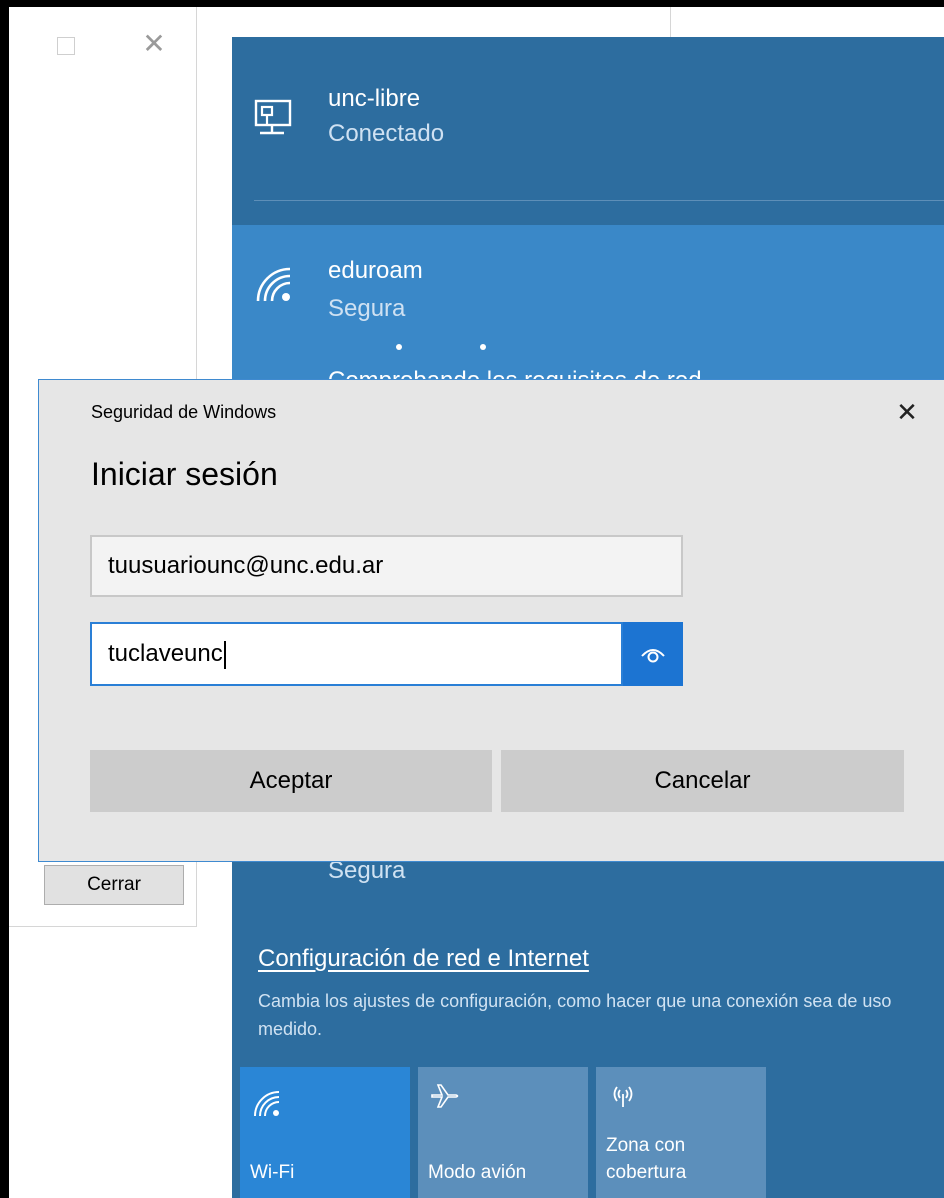 This screenshot has height=1198, width=944. I want to click on tile-wifi: Wi-Fi, so click(325, 1132).